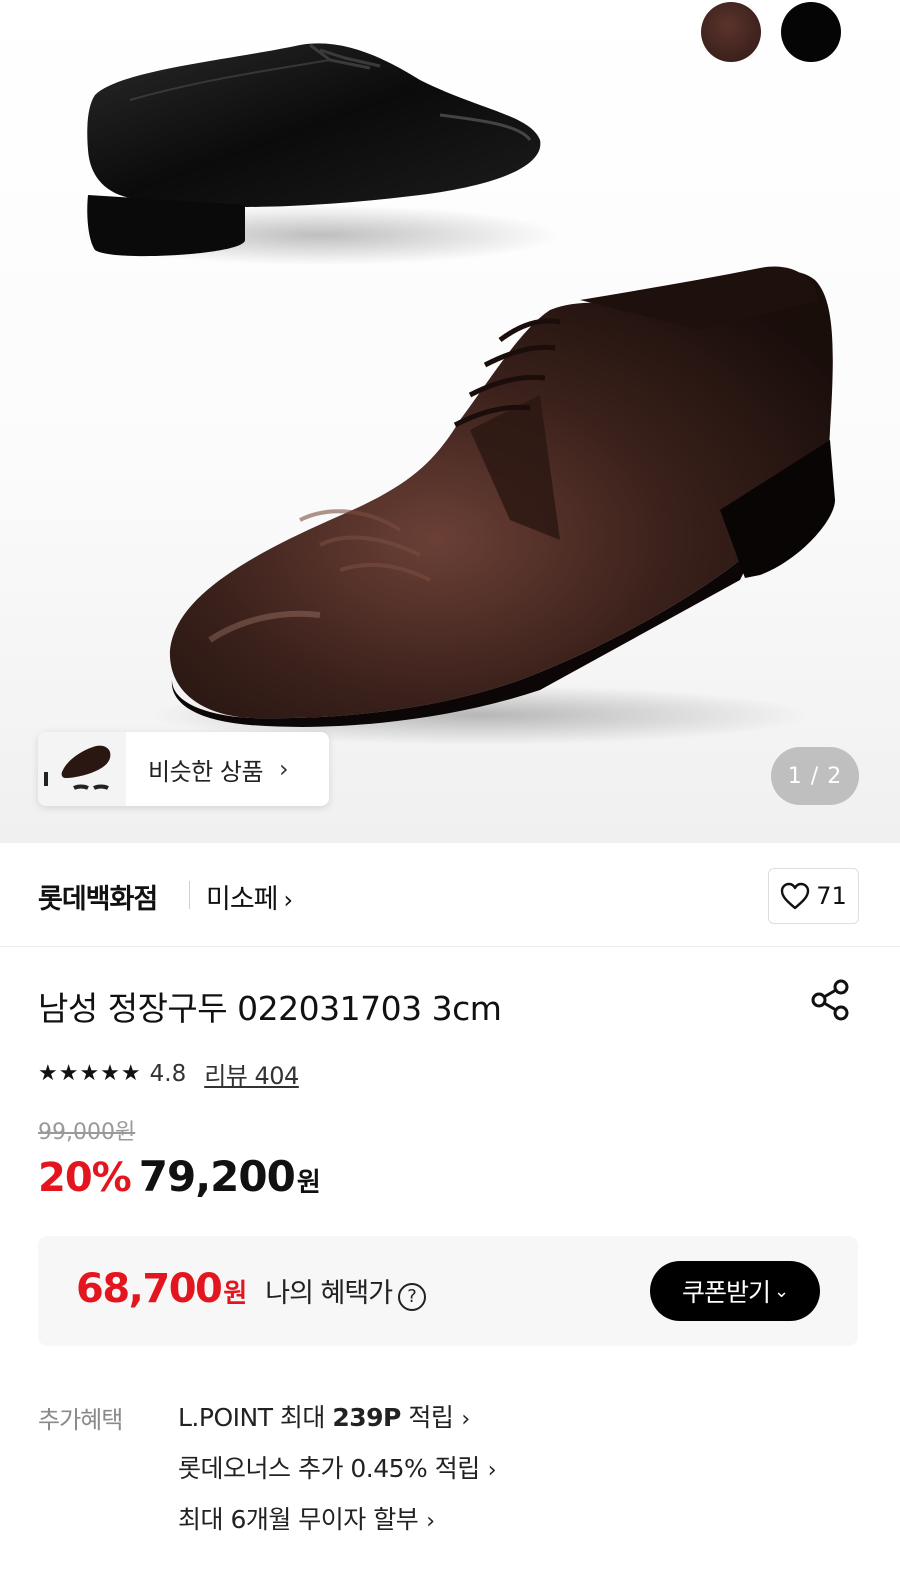  I want to click on share-button, so click(830, 1002).